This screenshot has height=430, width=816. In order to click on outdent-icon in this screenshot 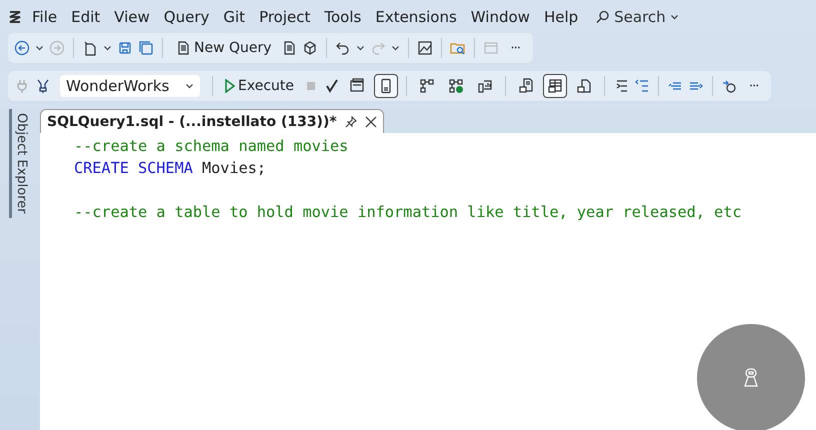, I will do `click(642, 86)`.